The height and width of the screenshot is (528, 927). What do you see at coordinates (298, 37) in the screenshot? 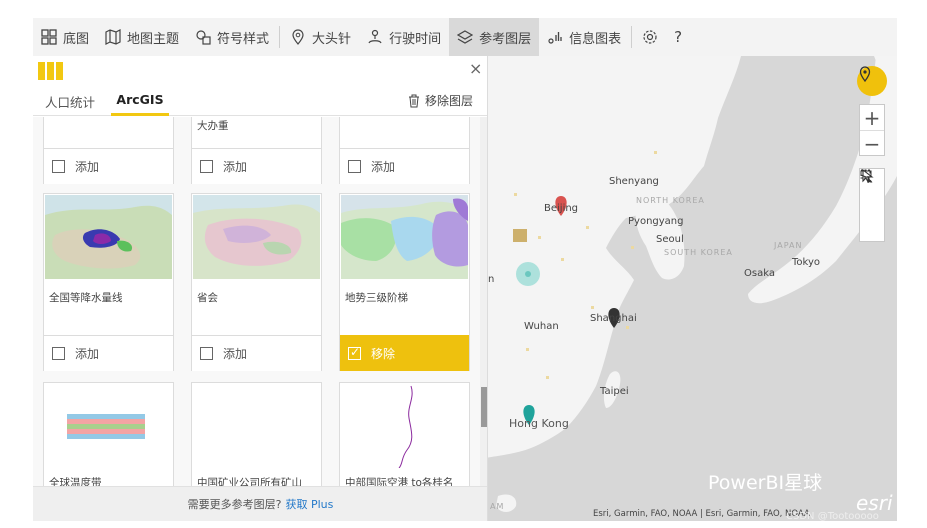
I see `pin-icon` at bounding box center [298, 37].